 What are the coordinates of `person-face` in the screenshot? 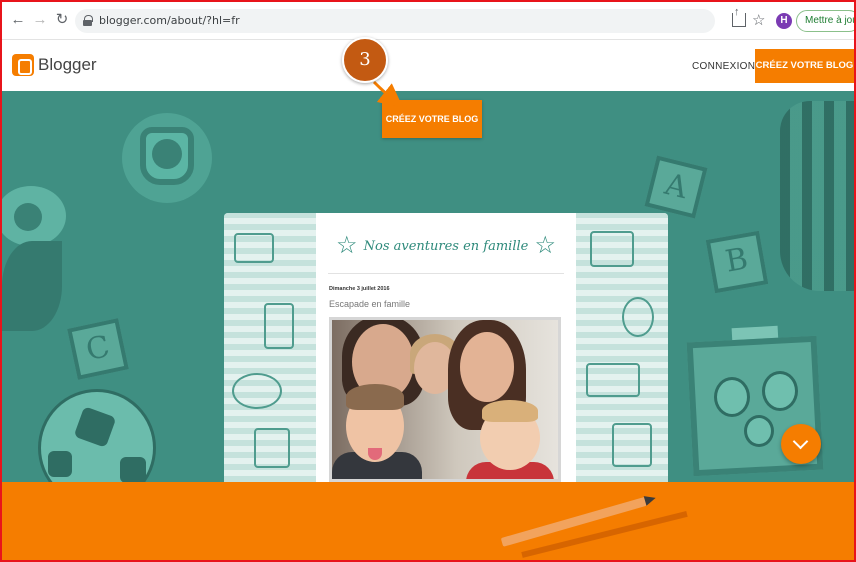 It's located at (487, 367).